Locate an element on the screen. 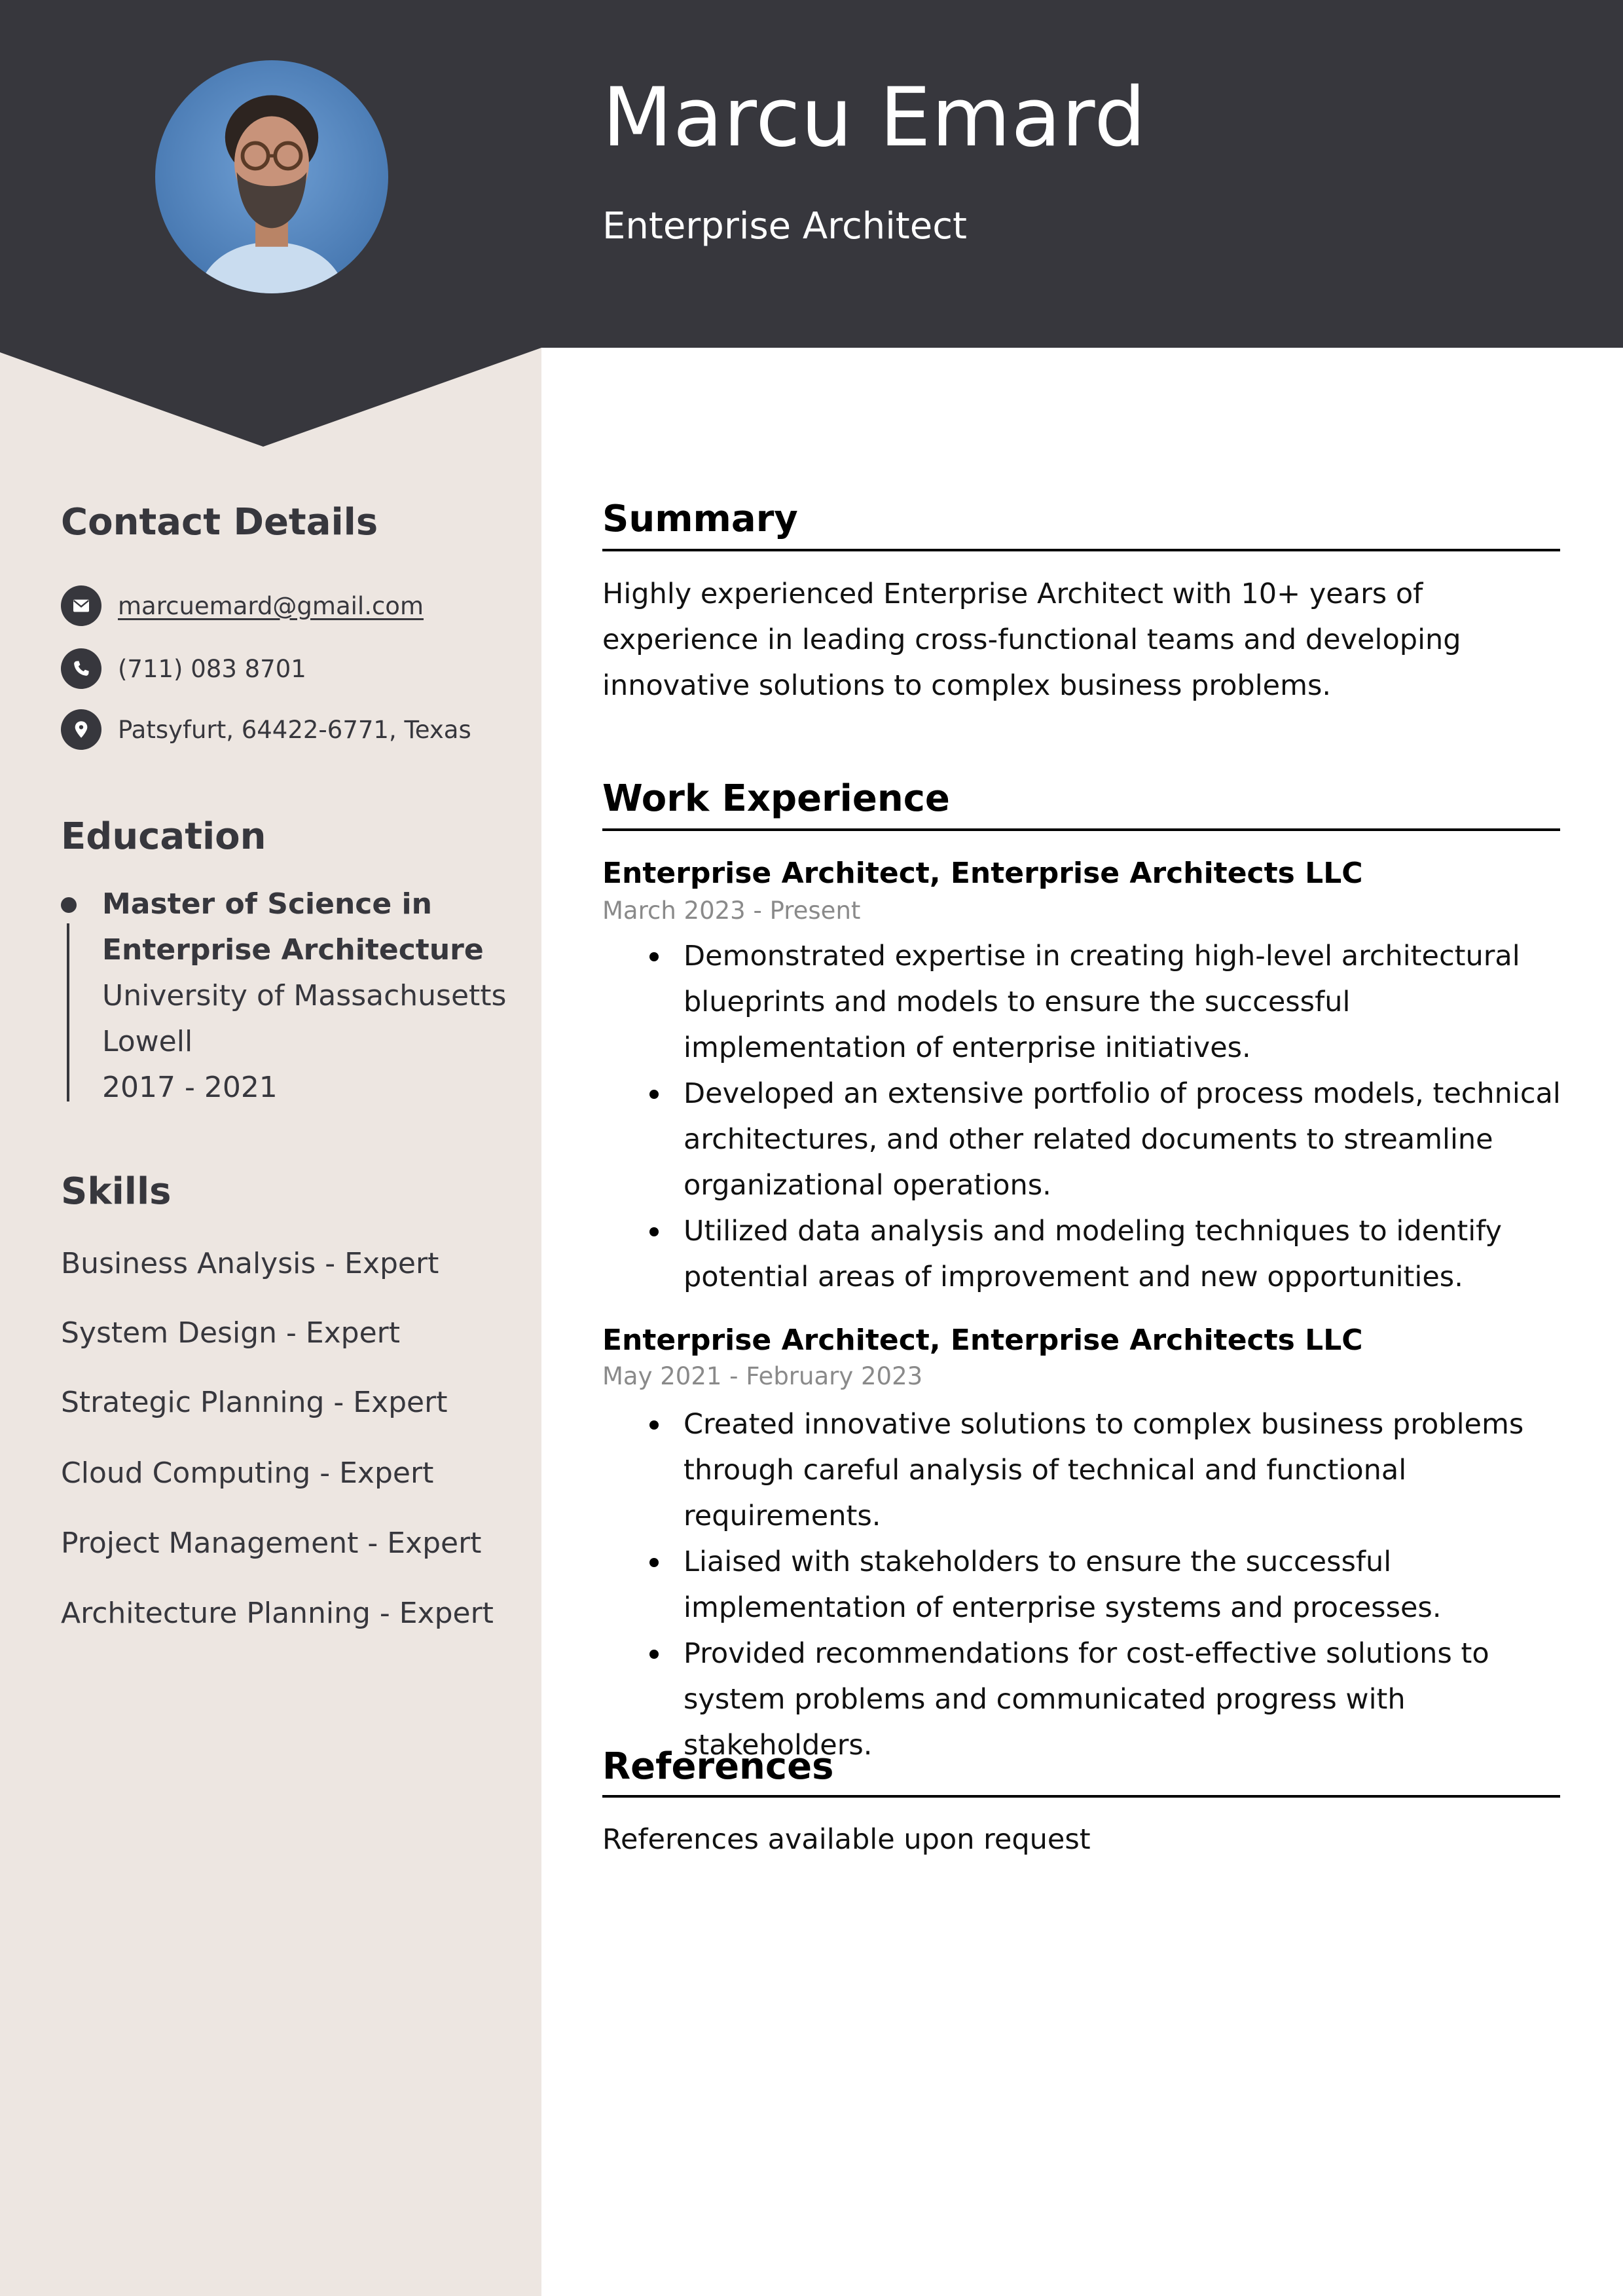 The image size is (1623, 2296). education-school: University of Massachusetts Lowell is located at coordinates (304, 1019).